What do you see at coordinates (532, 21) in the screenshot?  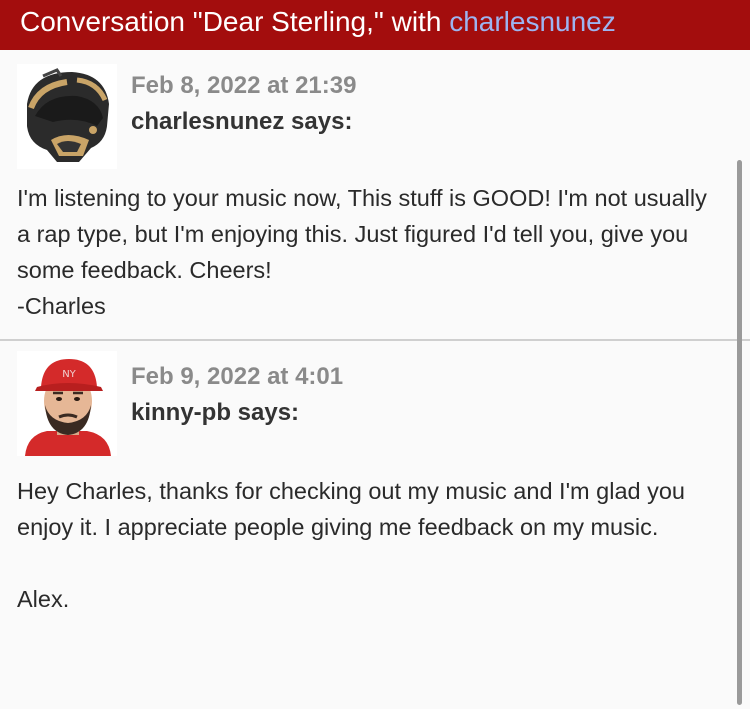 I see `conversation-user-link: charlesnunez` at bounding box center [532, 21].